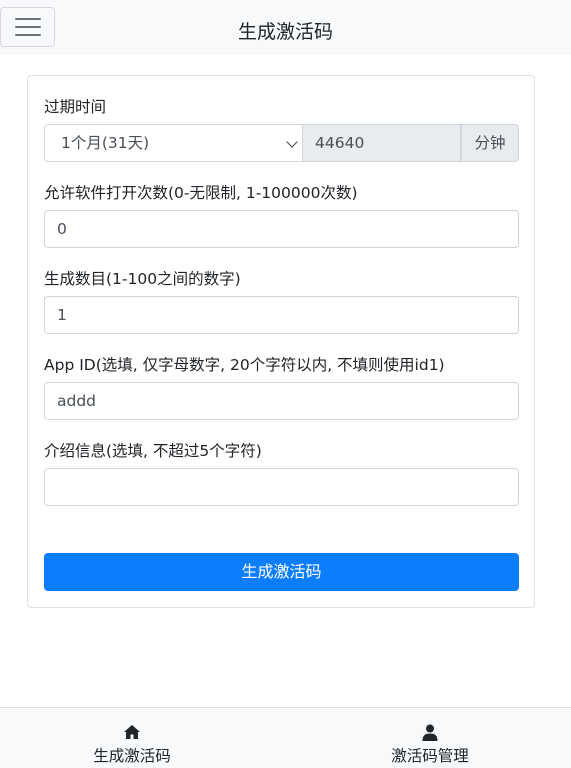  Describe the element at coordinates (281, 401) in the screenshot. I see `app-id-input: addd` at that location.